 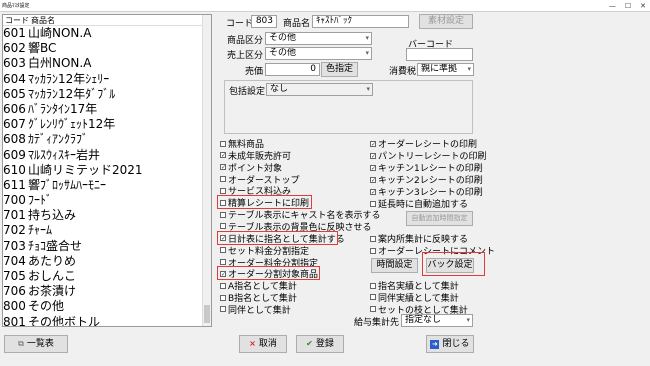 I want to click on list-item: 703 ﾁｮｺ盛合せ, so click(x=107, y=246).